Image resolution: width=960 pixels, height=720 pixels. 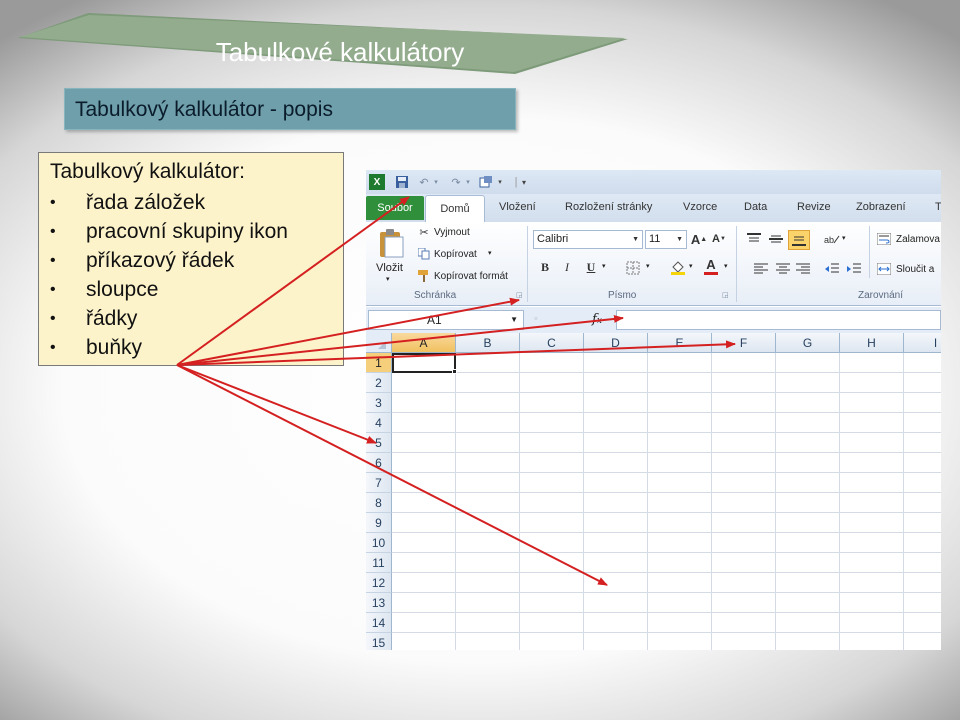 I want to click on formula-input, so click(x=778, y=320).